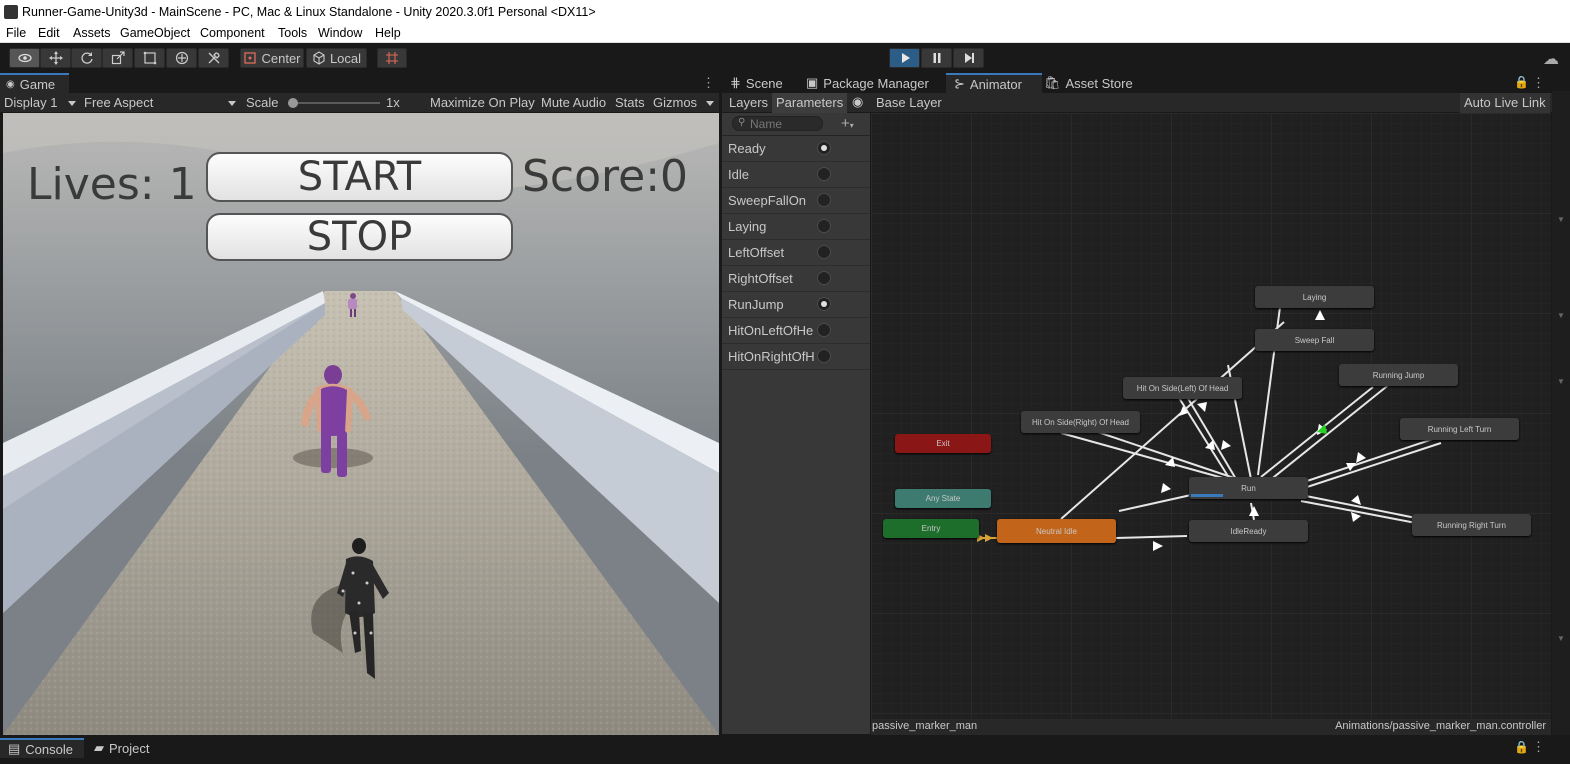 This screenshot has width=1570, height=764. What do you see at coordinates (24, 58) in the screenshot?
I see `view-tool-button` at bounding box center [24, 58].